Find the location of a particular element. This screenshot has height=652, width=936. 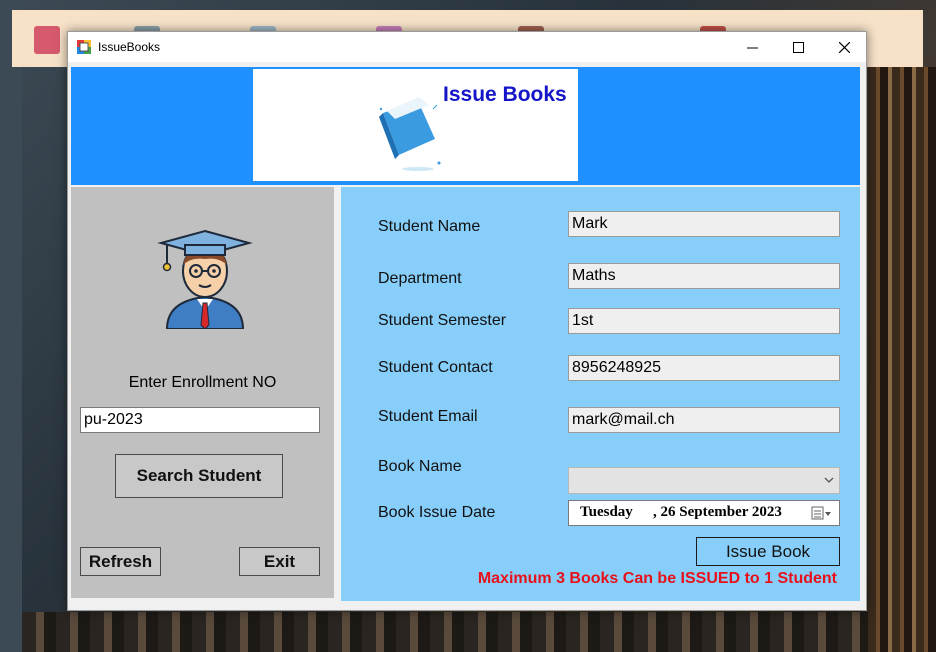

refresh-button: Refresh is located at coordinates (120, 561).